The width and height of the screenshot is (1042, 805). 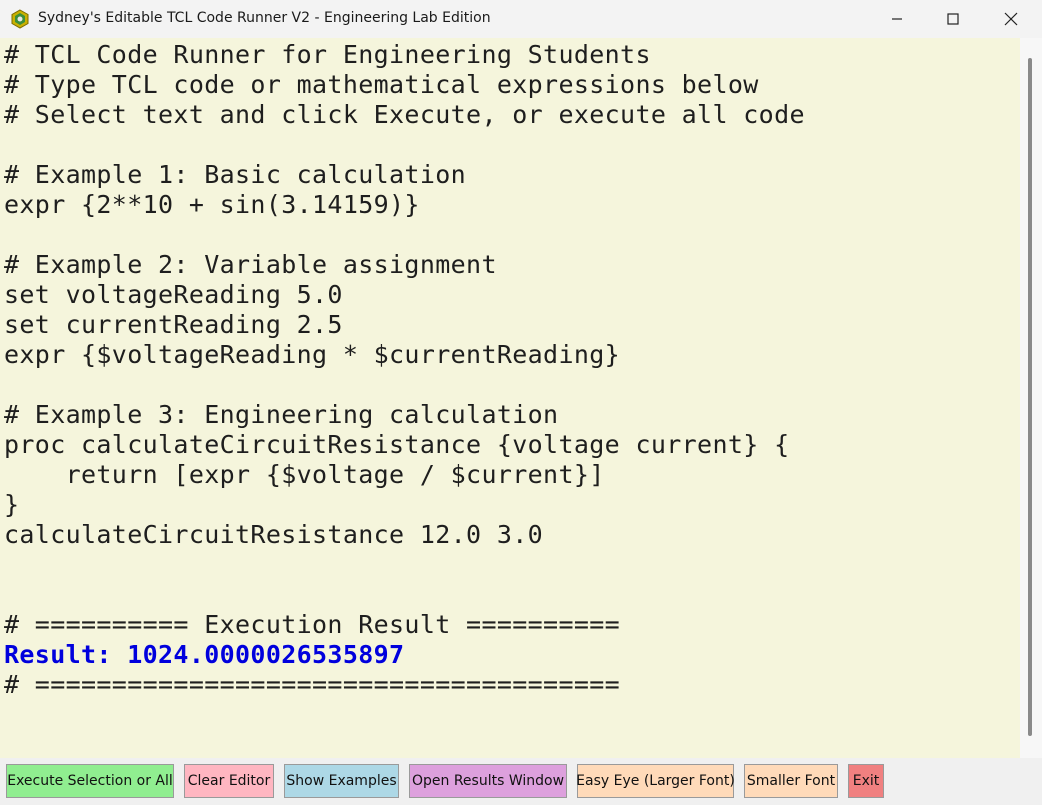 What do you see at coordinates (866, 781) in the screenshot?
I see `exit-button: Exit` at bounding box center [866, 781].